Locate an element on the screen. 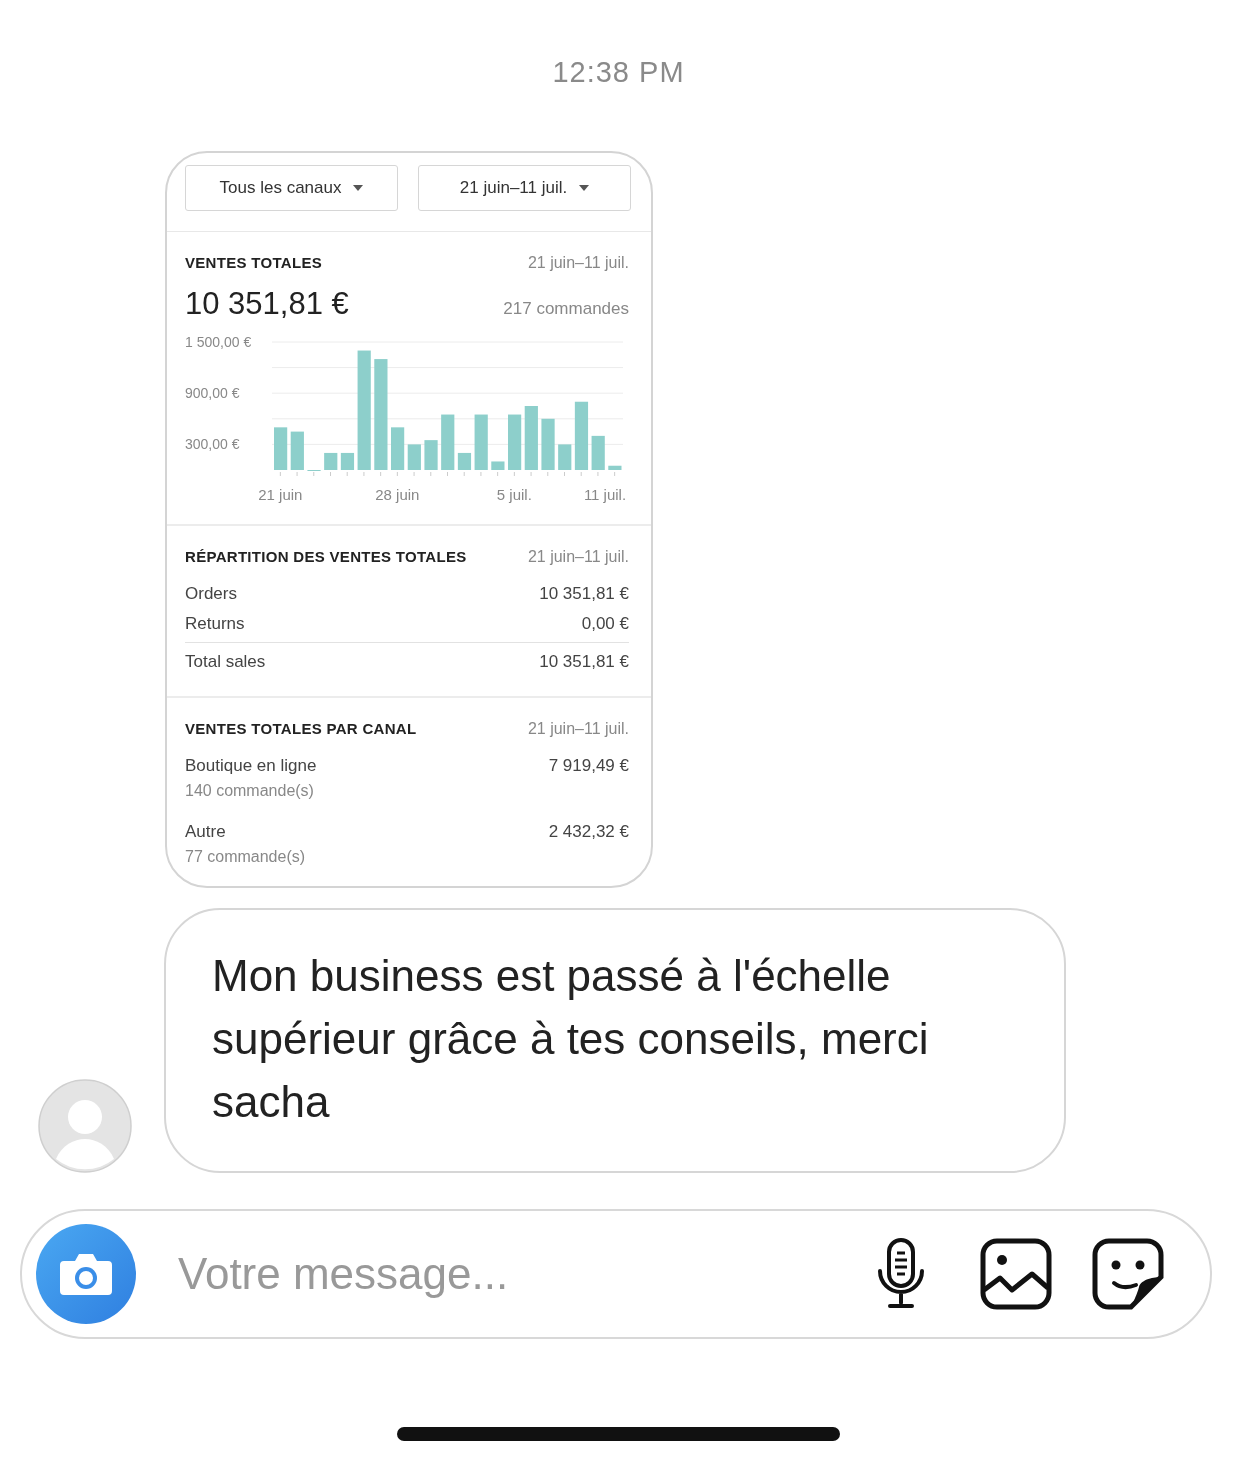 This screenshot has width=1237, height=1474. row-label: Returns is located at coordinates (215, 624).